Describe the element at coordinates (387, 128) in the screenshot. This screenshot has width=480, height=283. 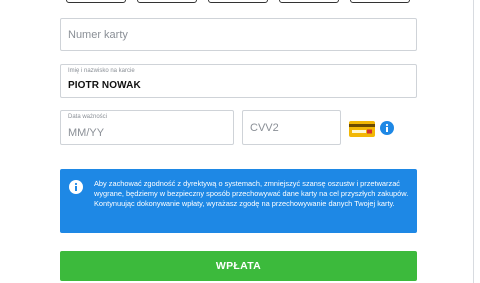
I see `info-icon` at that location.